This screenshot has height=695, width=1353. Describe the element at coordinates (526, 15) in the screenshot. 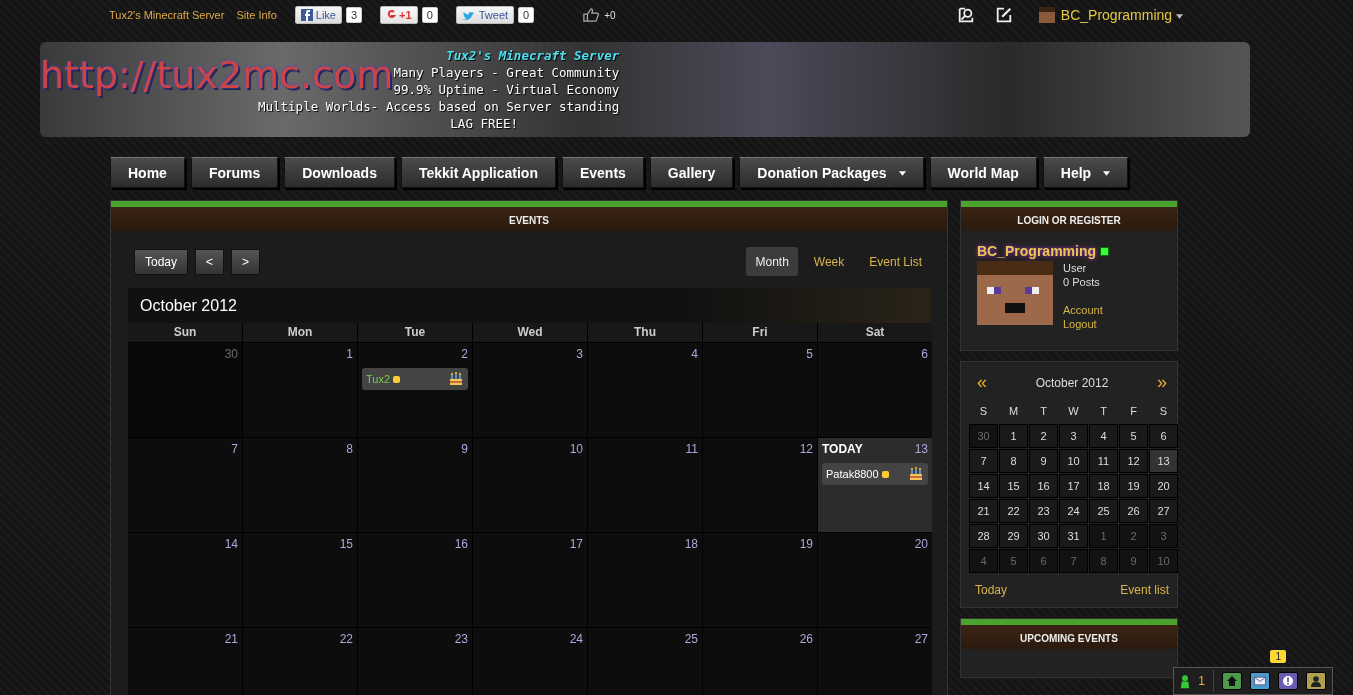

I see `share-count: 0` at that location.